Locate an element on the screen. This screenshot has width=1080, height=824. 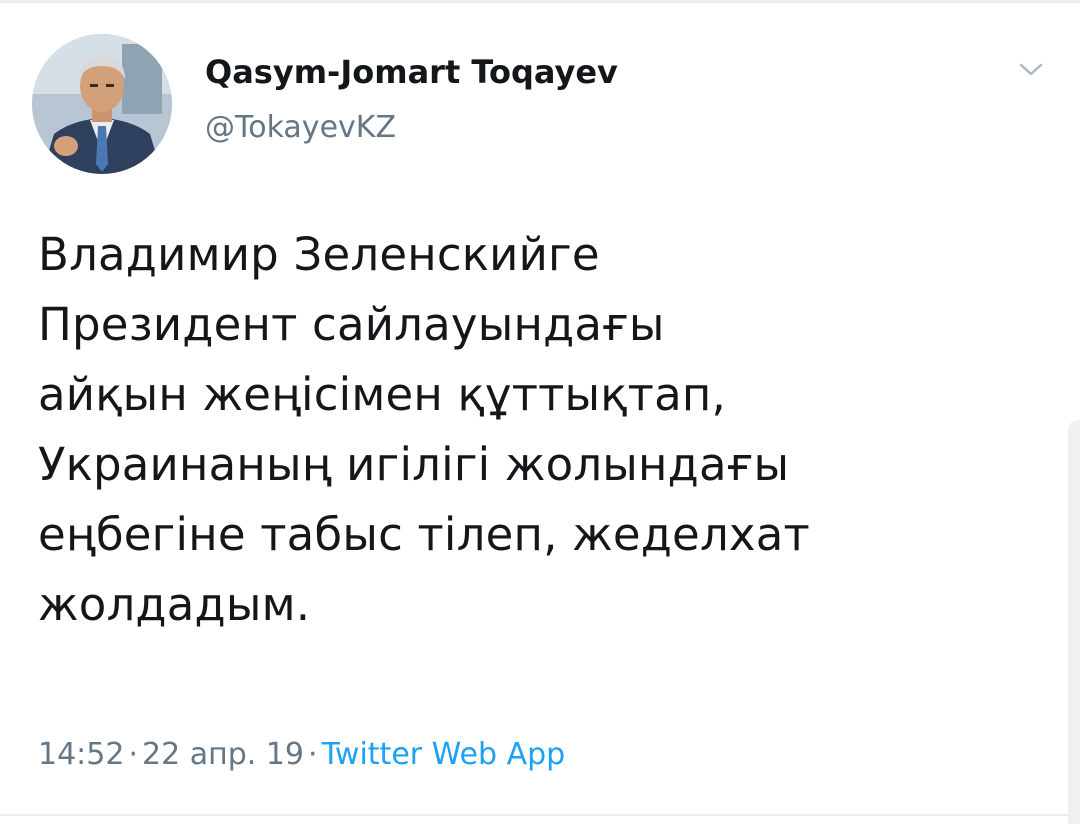
chevron-down-icon is located at coordinates (1031, 69).